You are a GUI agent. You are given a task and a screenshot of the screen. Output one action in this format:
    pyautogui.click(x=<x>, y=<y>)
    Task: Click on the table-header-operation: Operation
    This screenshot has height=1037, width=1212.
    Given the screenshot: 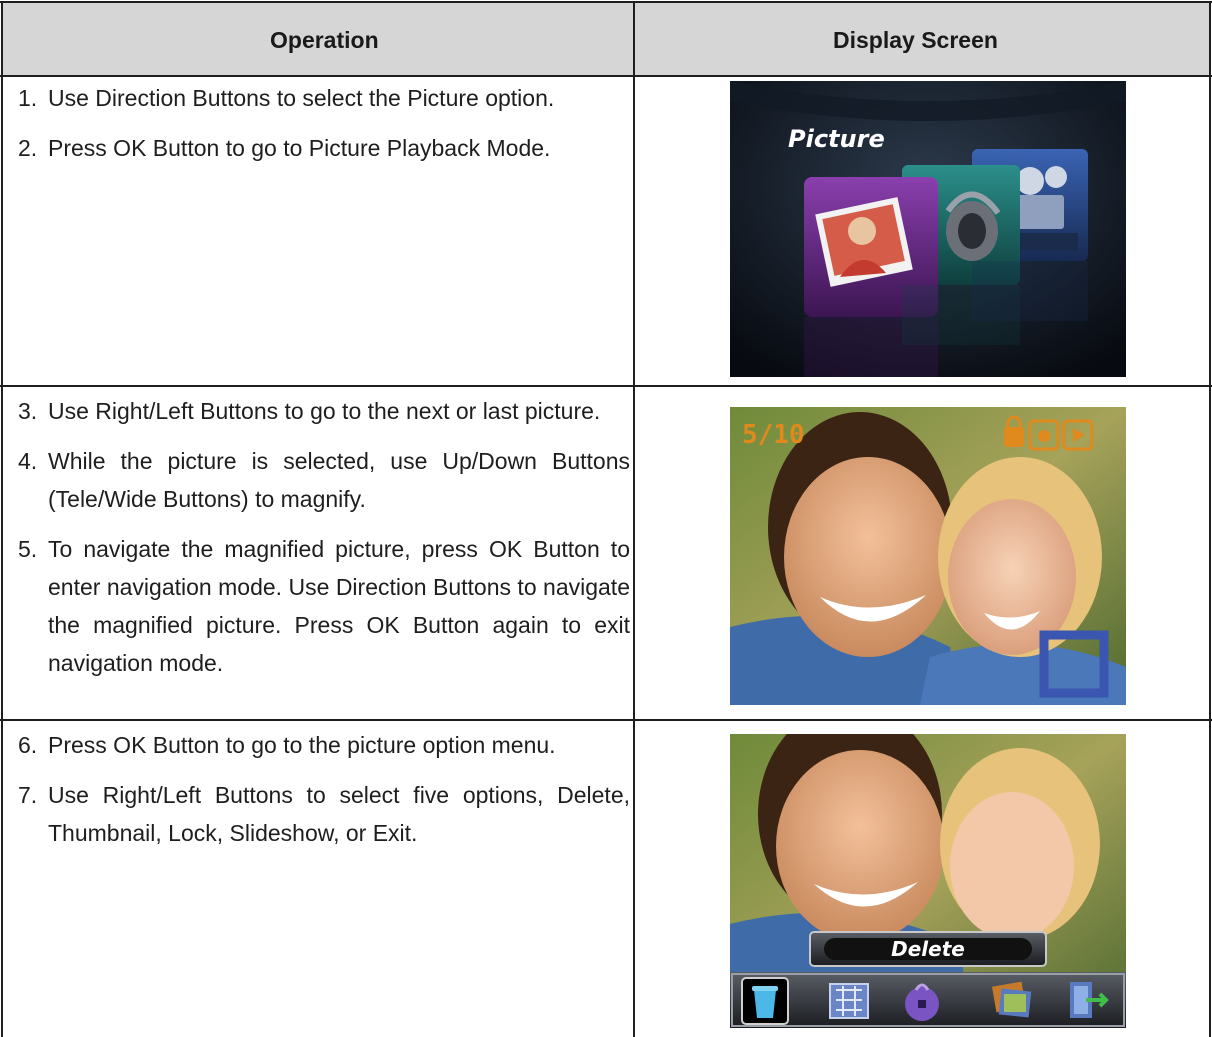 What is the action you would take?
    pyautogui.click(x=317, y=39)
    